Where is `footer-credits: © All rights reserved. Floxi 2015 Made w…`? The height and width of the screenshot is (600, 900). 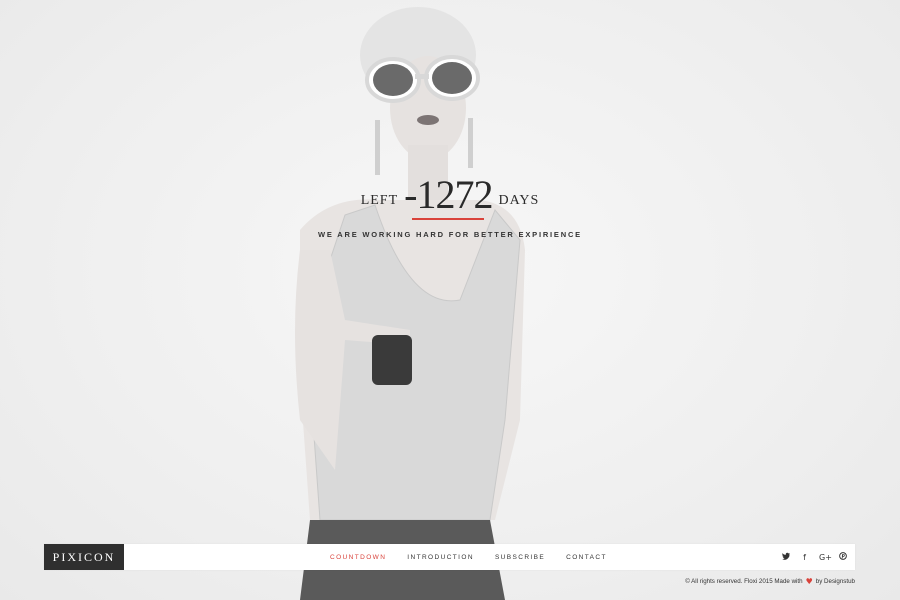
footer-credits: © All rights reserved. Floxi 2015 Made w… is located at coordinates (770, 581).